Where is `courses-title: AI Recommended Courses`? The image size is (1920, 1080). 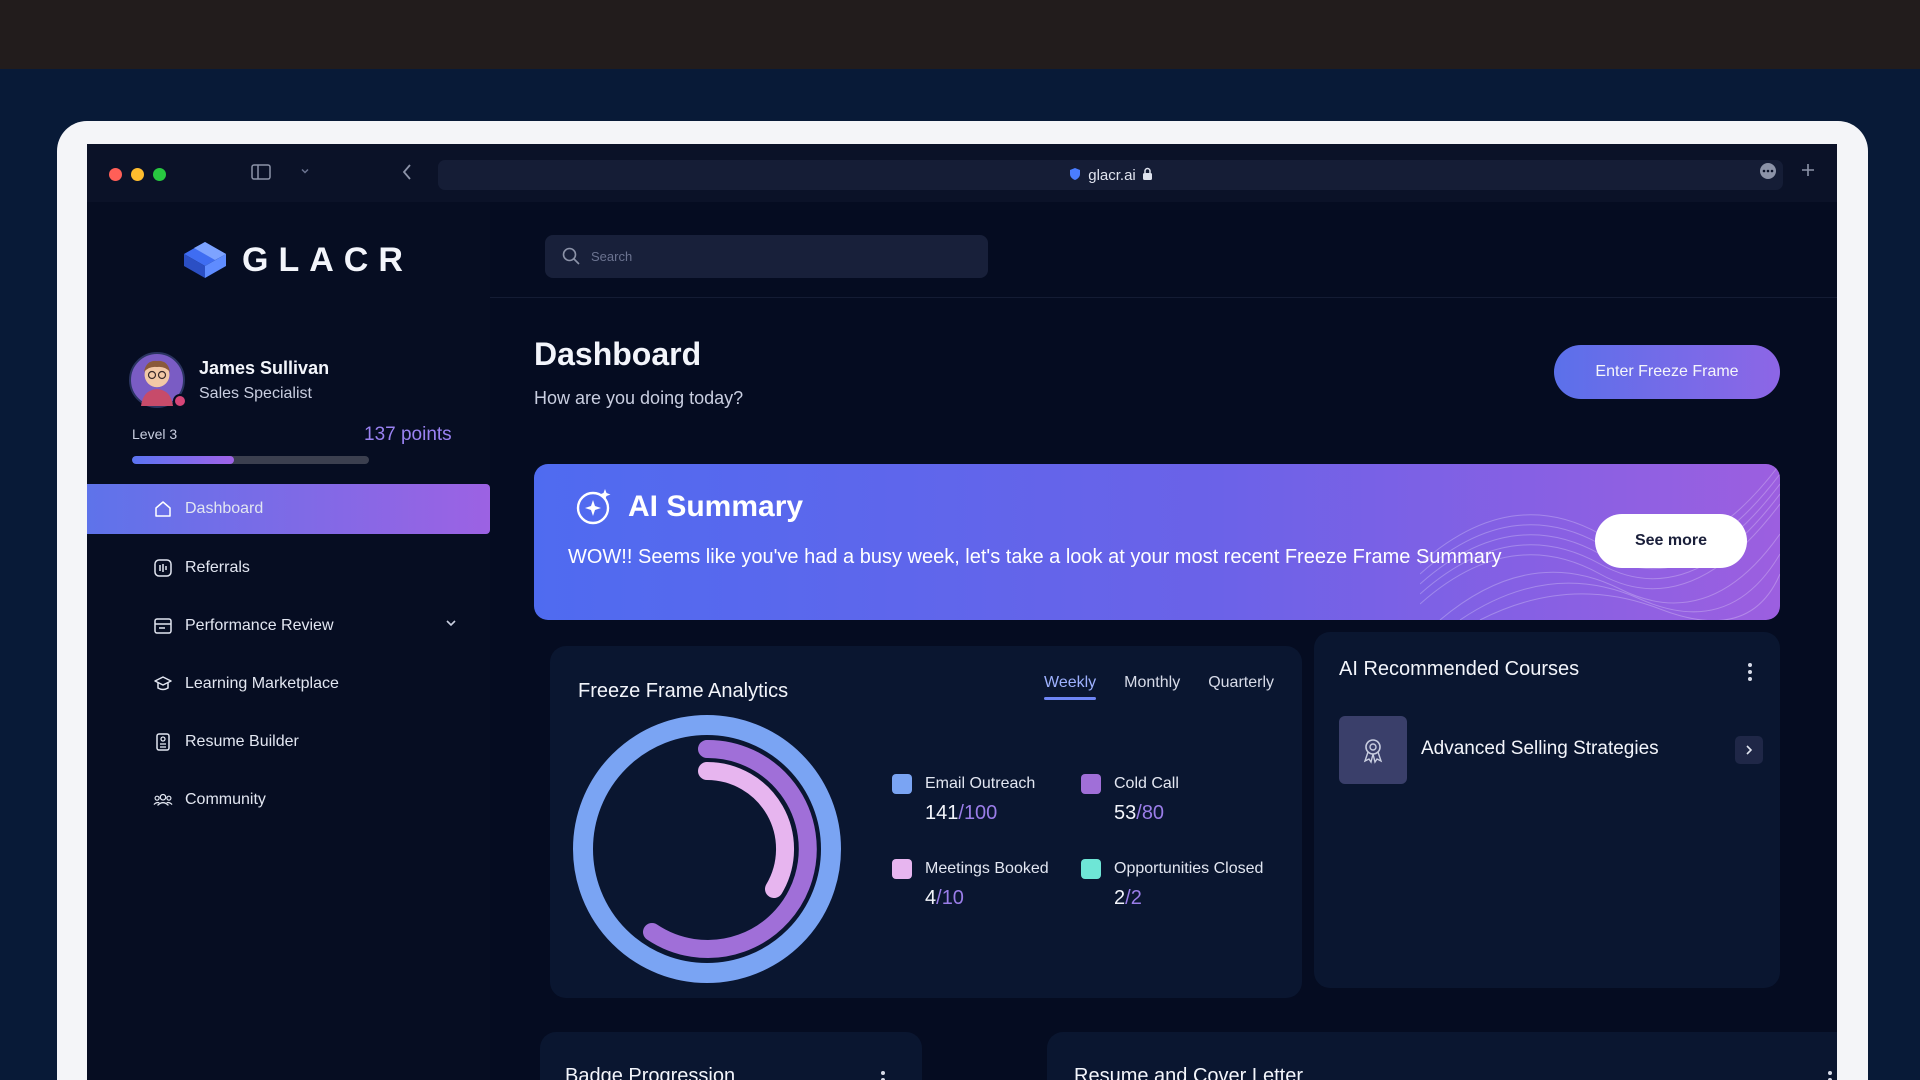 courses-title: AI Recommended Courses is located at coordinates (1459, 669).